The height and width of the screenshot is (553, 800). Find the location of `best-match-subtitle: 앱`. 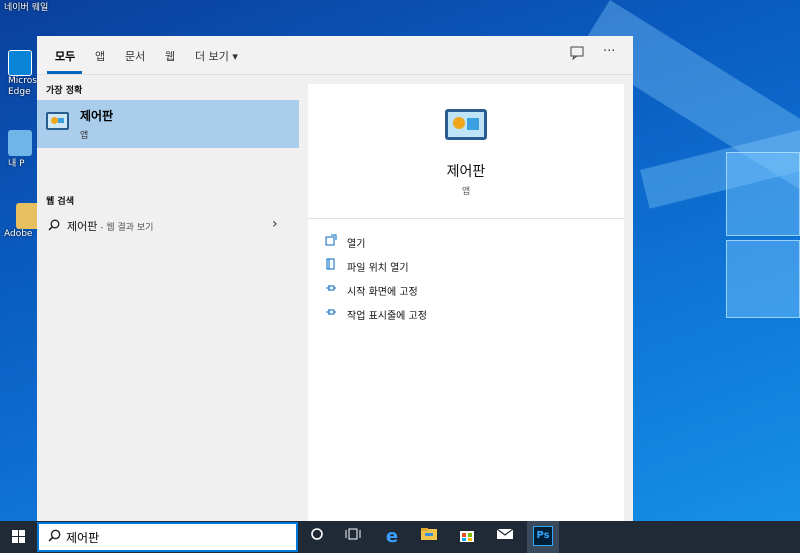

best-match-subtitle: 앱 is located at coordinates (84, 136).